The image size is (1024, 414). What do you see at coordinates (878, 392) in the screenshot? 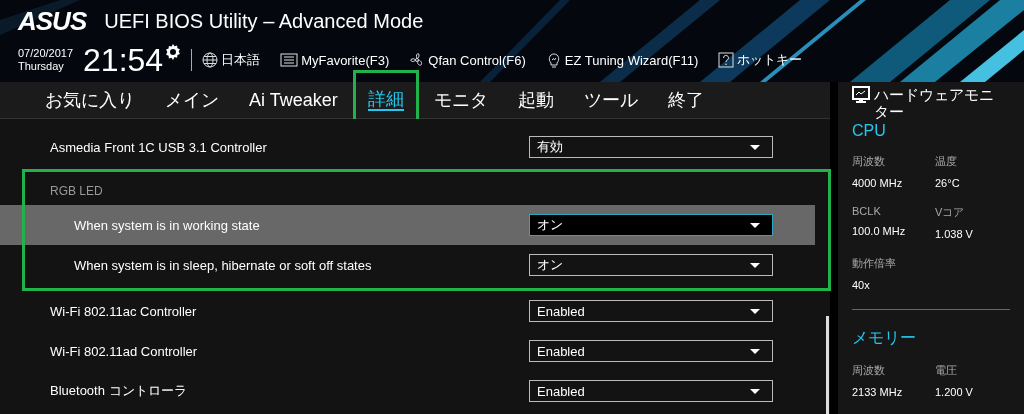
I see `field-value: 2133 MHz` at bounding box center [878, 392].